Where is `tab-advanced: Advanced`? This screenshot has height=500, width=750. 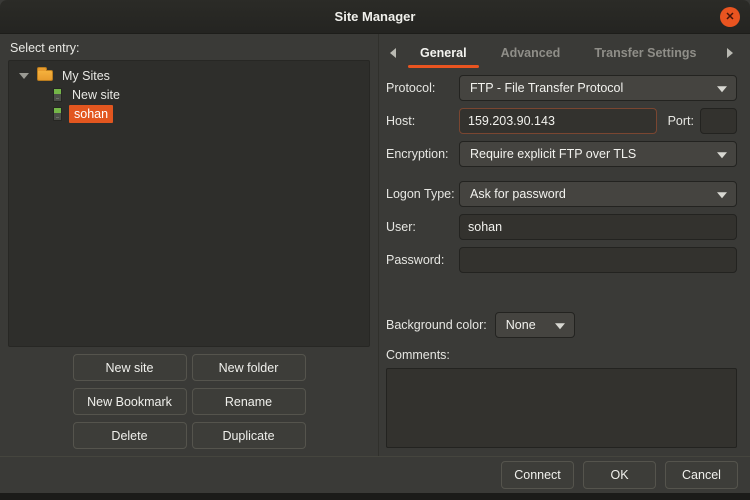 tab-advanced: Advanced is located at coordinates (531, 52).